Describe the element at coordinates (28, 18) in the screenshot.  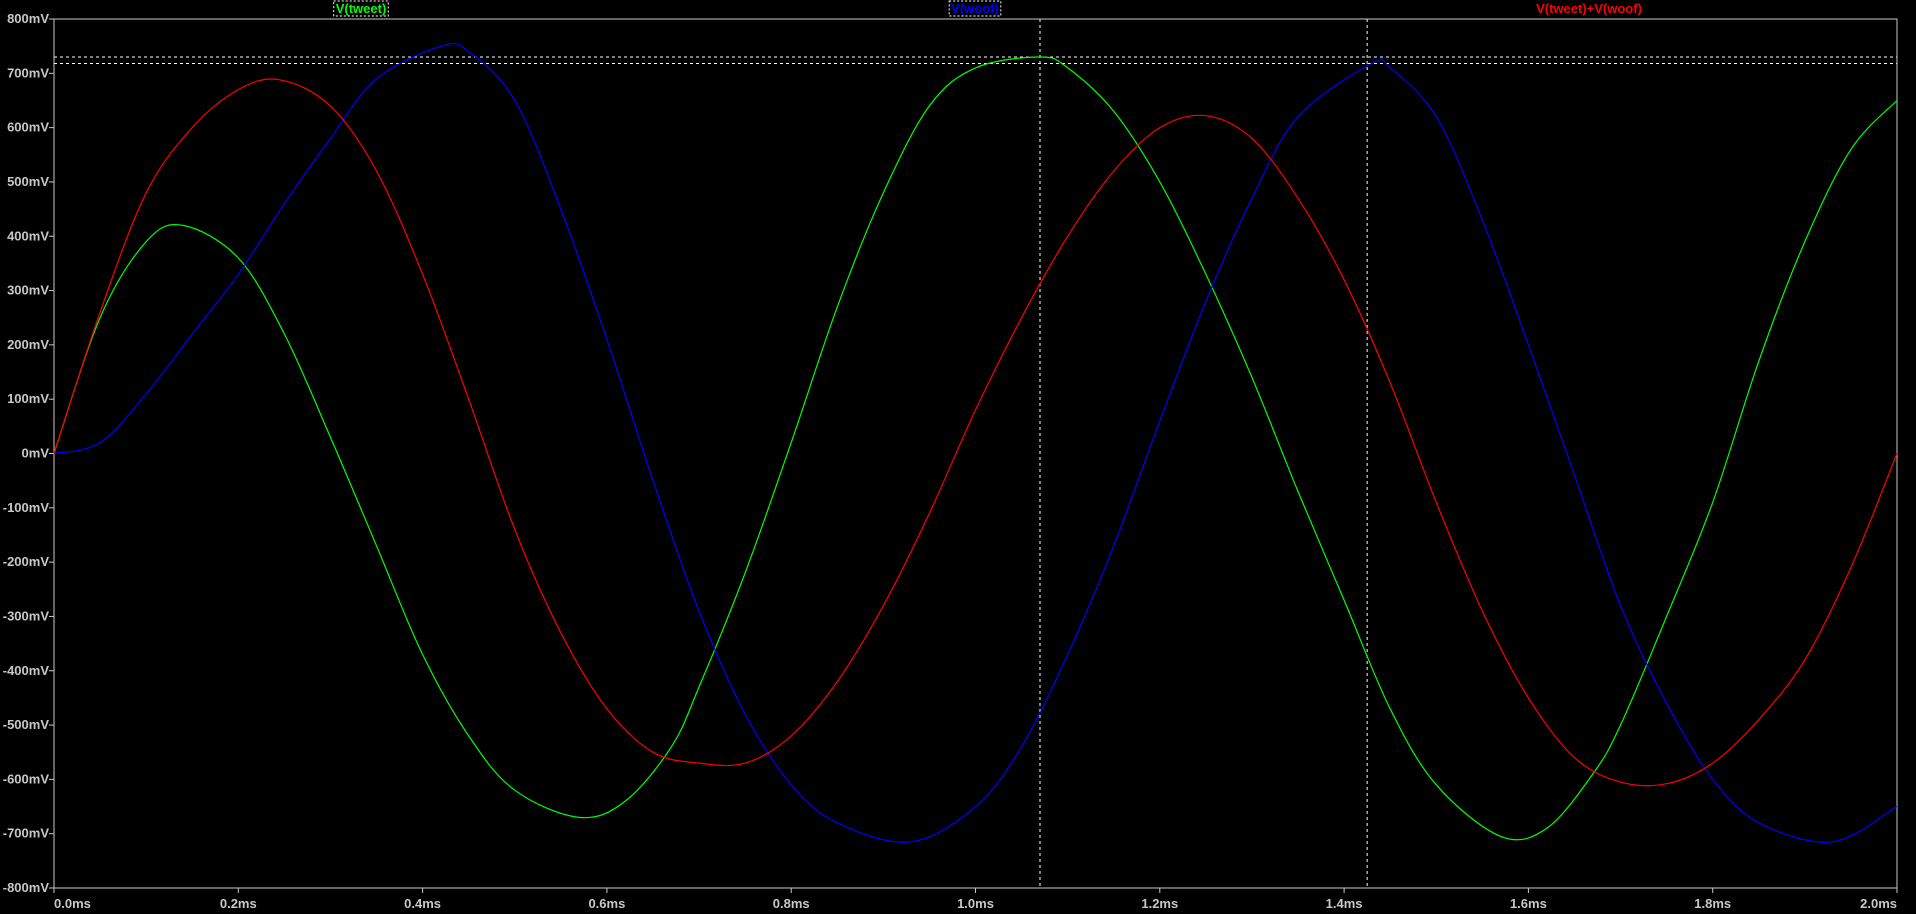
I see `y-tick-label: 800mV` at that location.